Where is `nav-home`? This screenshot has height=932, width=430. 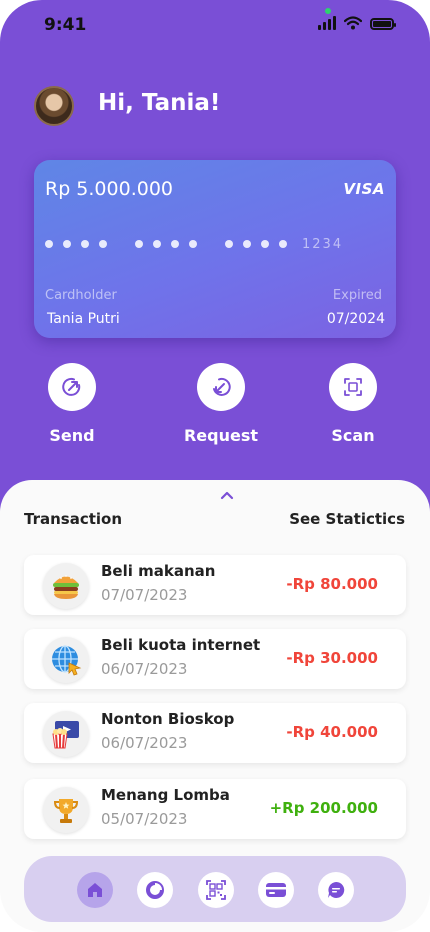 nav-home is located at coordinates (95, 890).